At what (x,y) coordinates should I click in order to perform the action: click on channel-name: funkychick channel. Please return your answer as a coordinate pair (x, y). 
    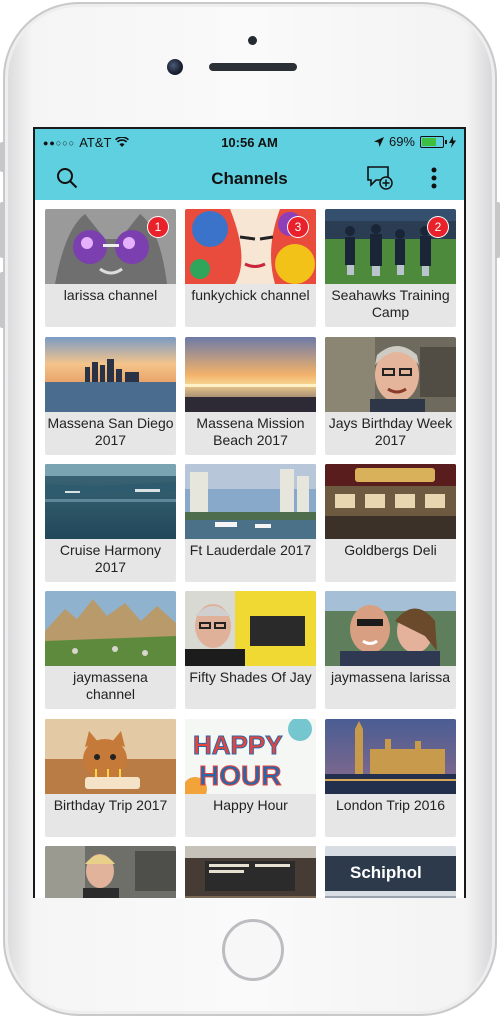
    Looking at the image, I should click on (250, 295).